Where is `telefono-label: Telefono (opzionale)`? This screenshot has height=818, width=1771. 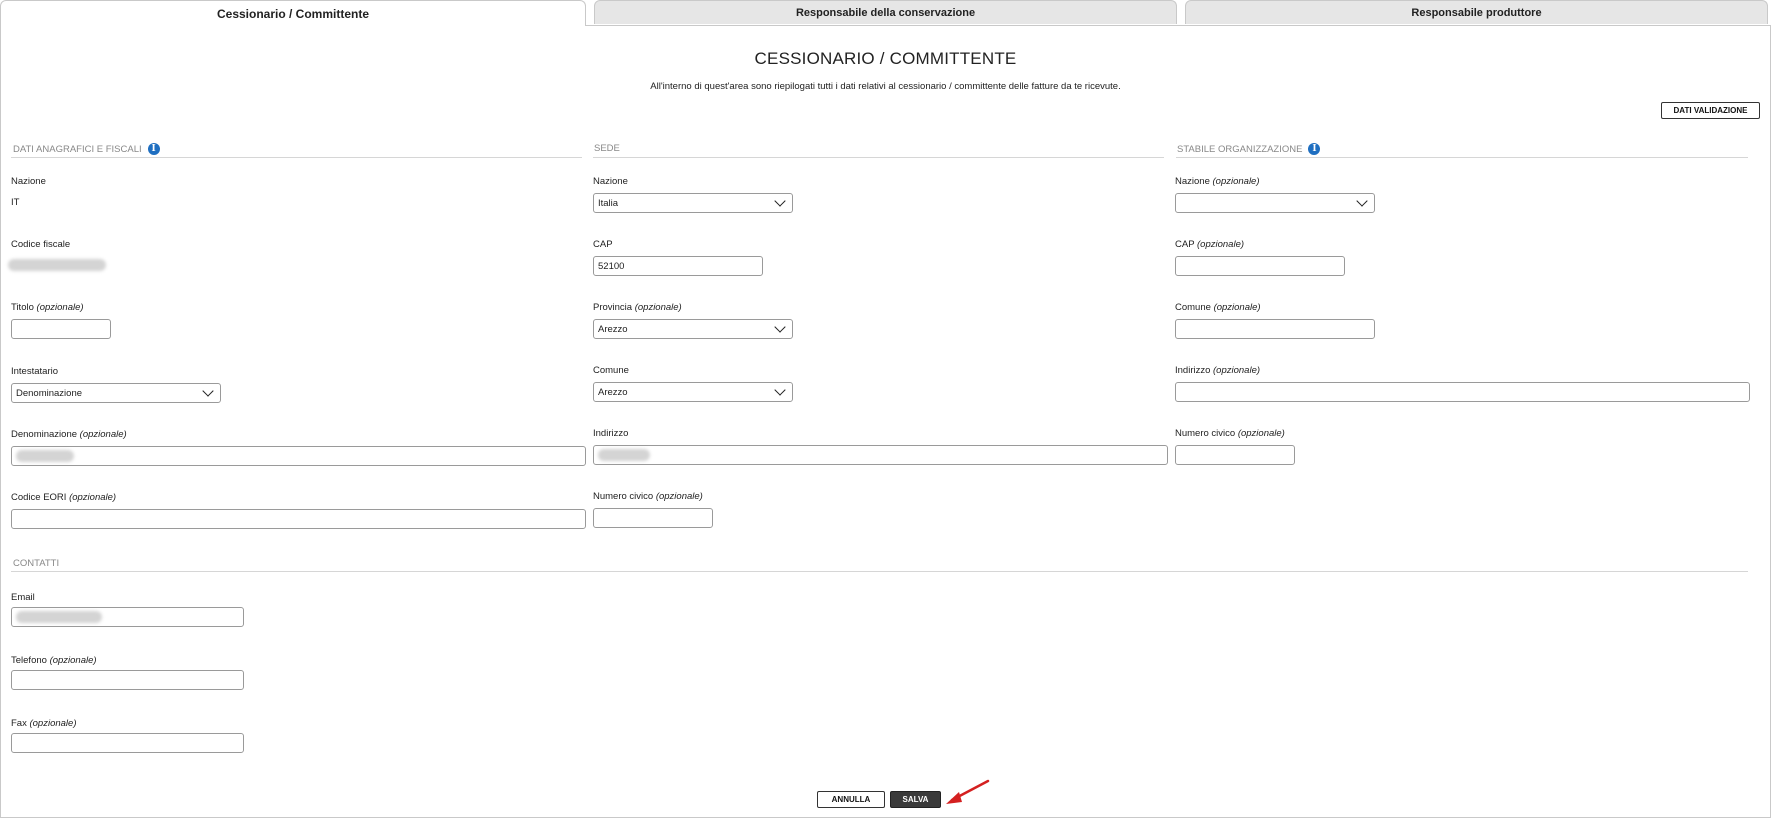 telefono-label: Telefono (opzionale) is located at coordinates (54, 660).